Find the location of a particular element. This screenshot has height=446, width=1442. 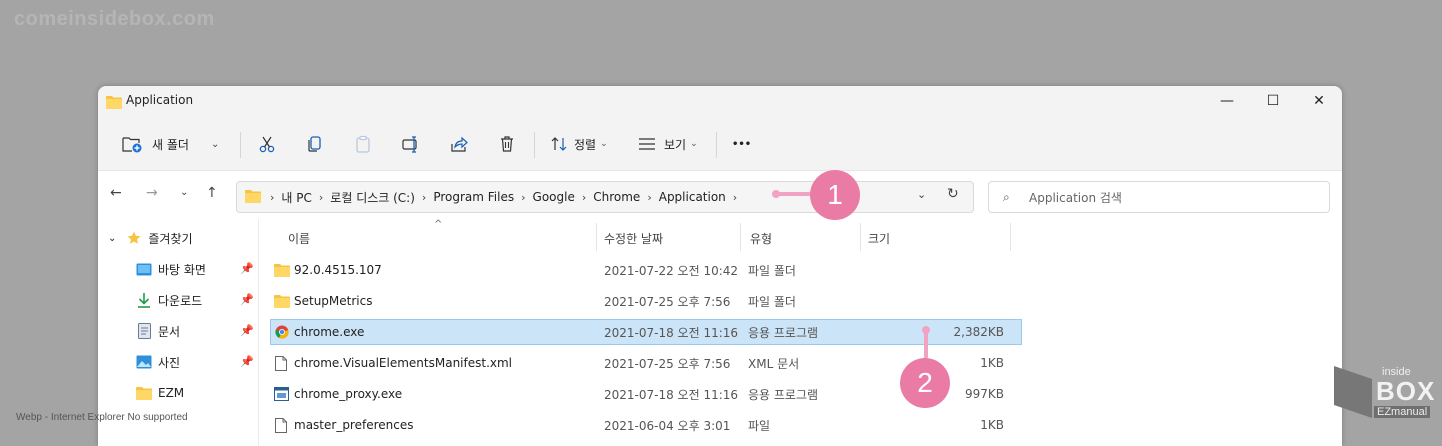

sidebar-item-downloads: 다운로드 is located at coordinates (169, 300).